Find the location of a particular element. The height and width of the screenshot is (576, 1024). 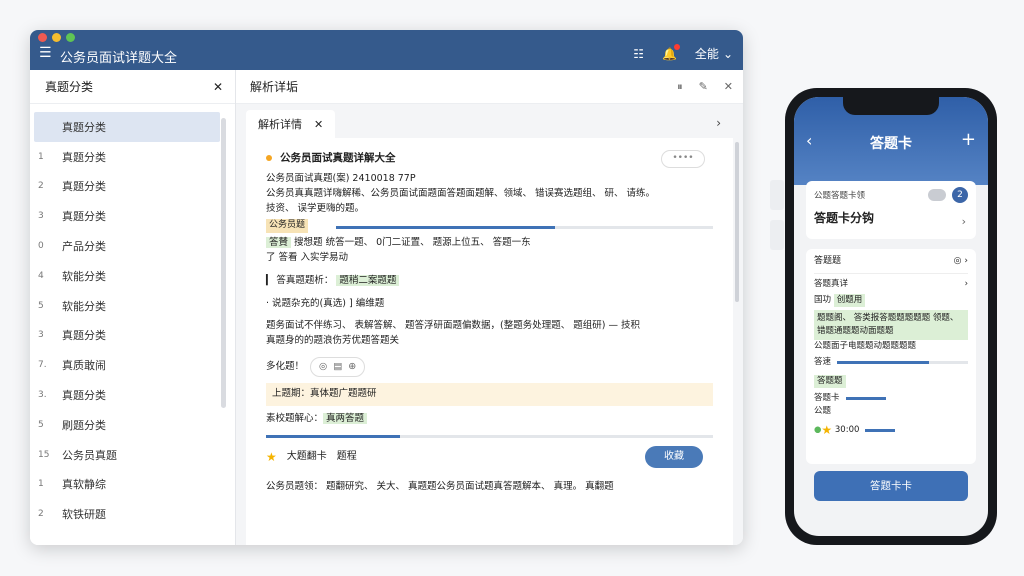

tab-analysis: 解析详情 ✕ is located at coordinates (291, 124).